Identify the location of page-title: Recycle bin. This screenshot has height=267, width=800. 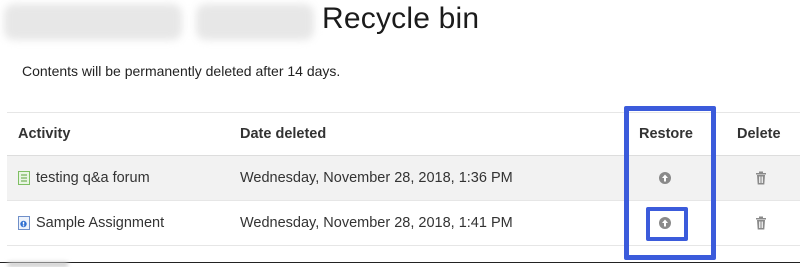
(401, 18).